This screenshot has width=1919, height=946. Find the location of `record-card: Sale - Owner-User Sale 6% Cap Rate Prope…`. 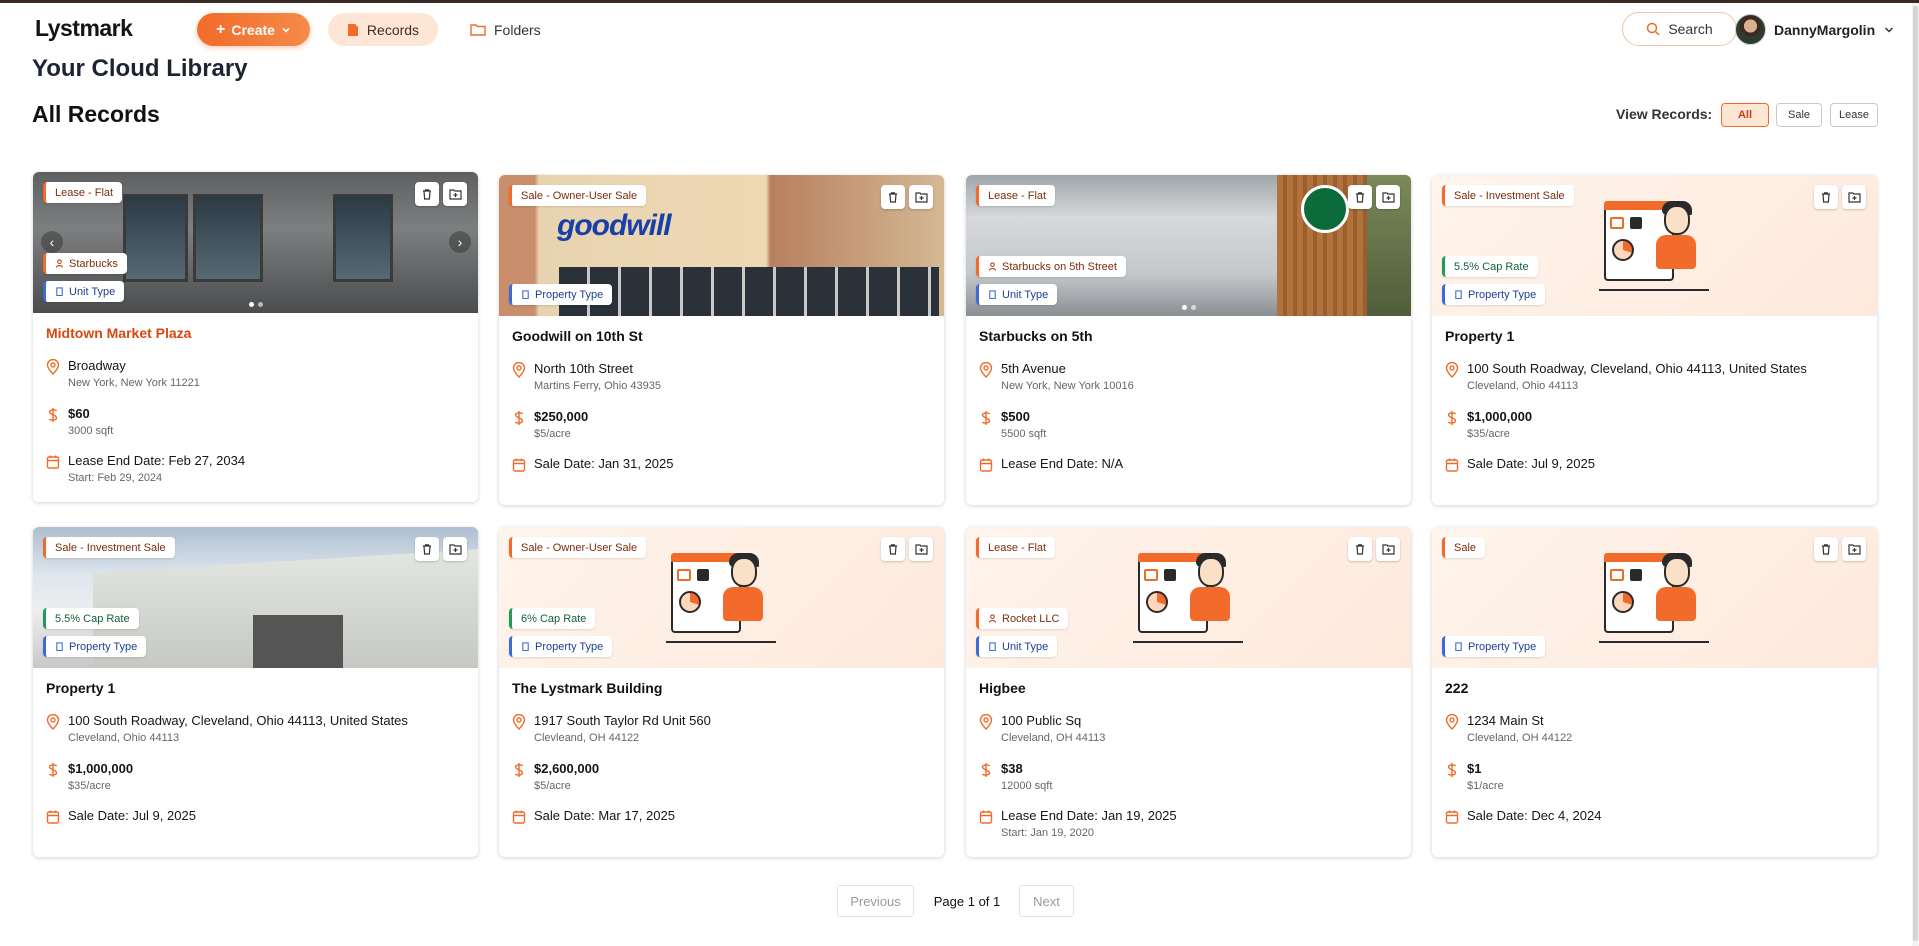

record-card: Sale - Owner-User Sale 6% Cap Rate Prope… is located at coordinates (721, 692).